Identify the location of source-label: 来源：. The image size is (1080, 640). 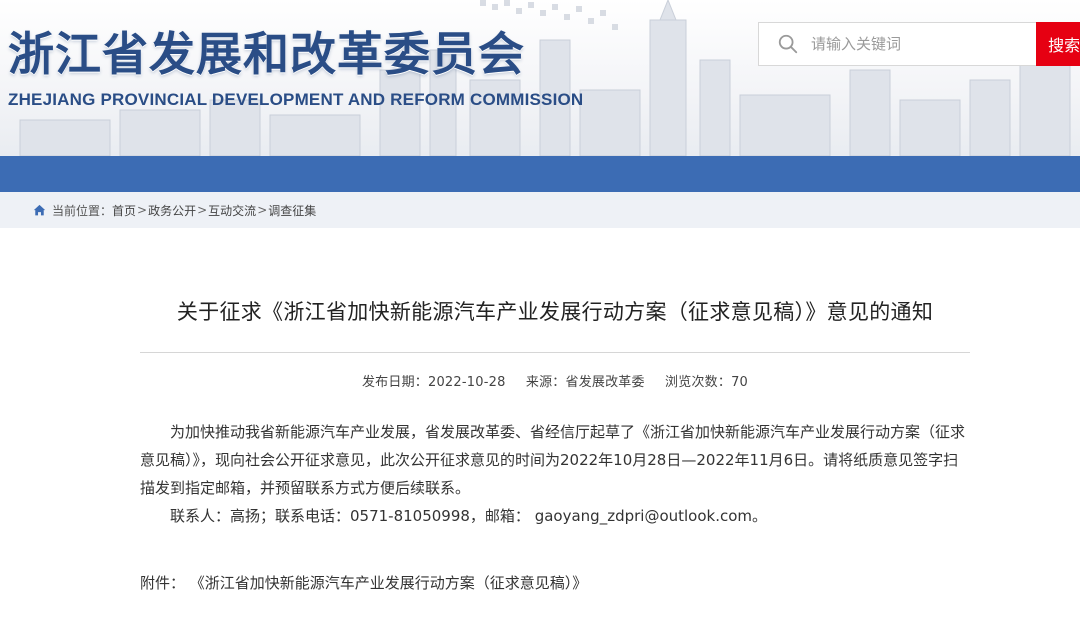
(545, 382).